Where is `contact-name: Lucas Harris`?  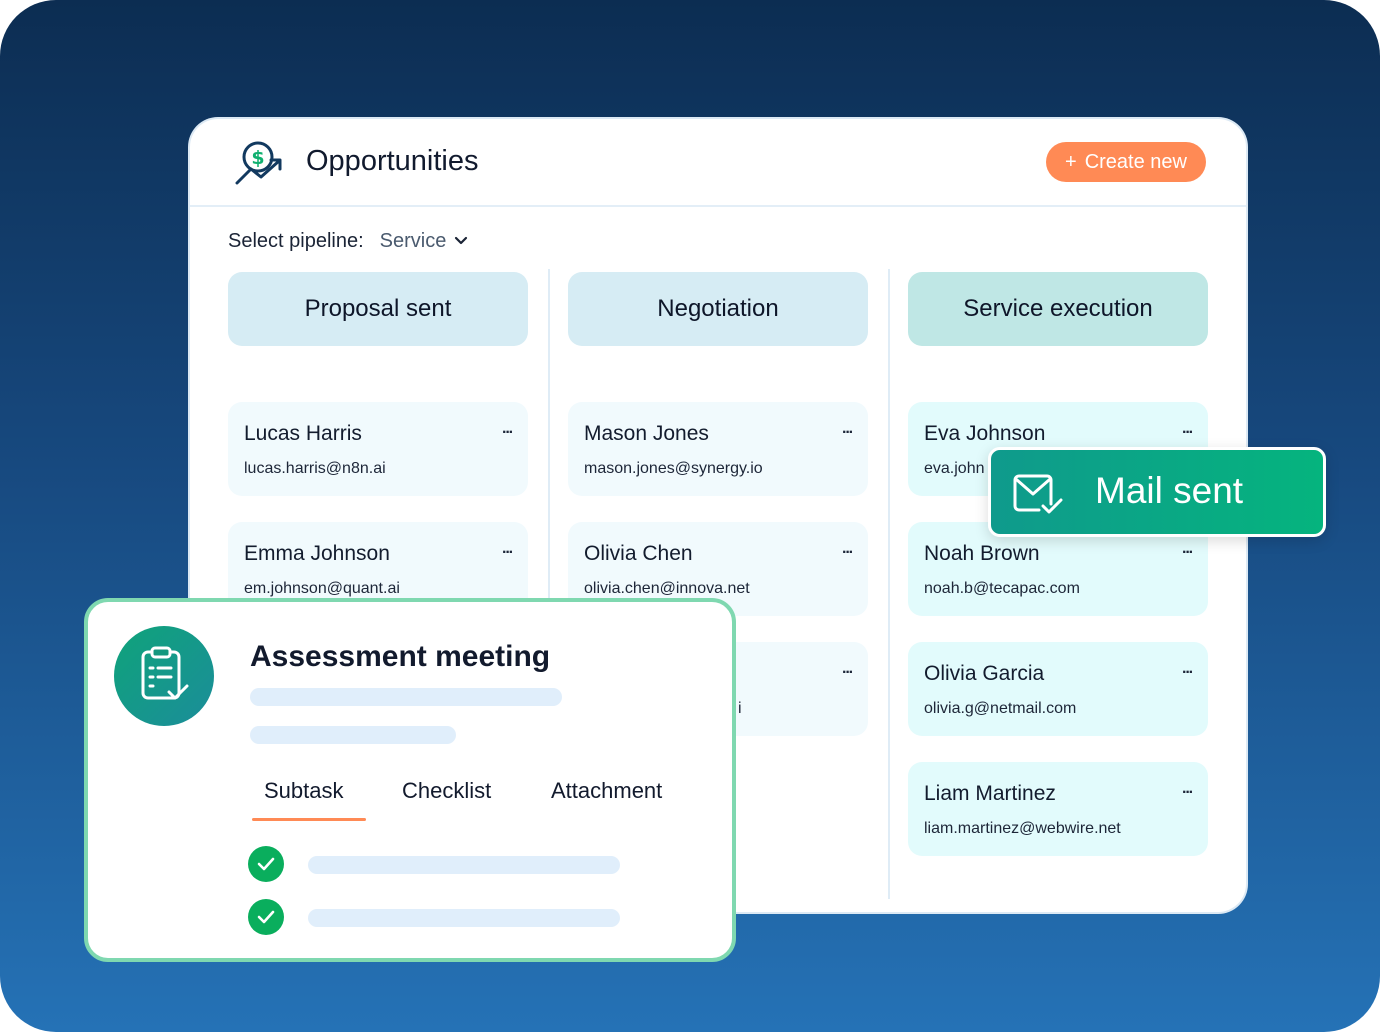
contact-name: Lucas Harris is located at coordinates (303, 433).